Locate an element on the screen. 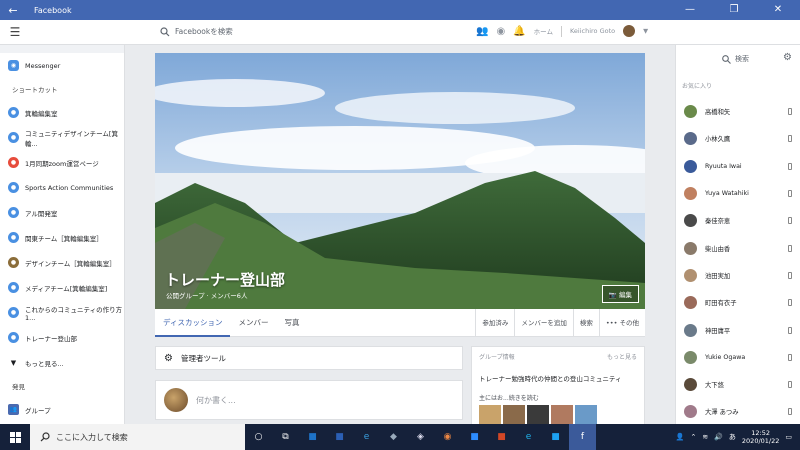 Image resolution: width=800 pixels, height=450 pixels. favorites-heading: お気に入り is located at coordinates (697, 86).